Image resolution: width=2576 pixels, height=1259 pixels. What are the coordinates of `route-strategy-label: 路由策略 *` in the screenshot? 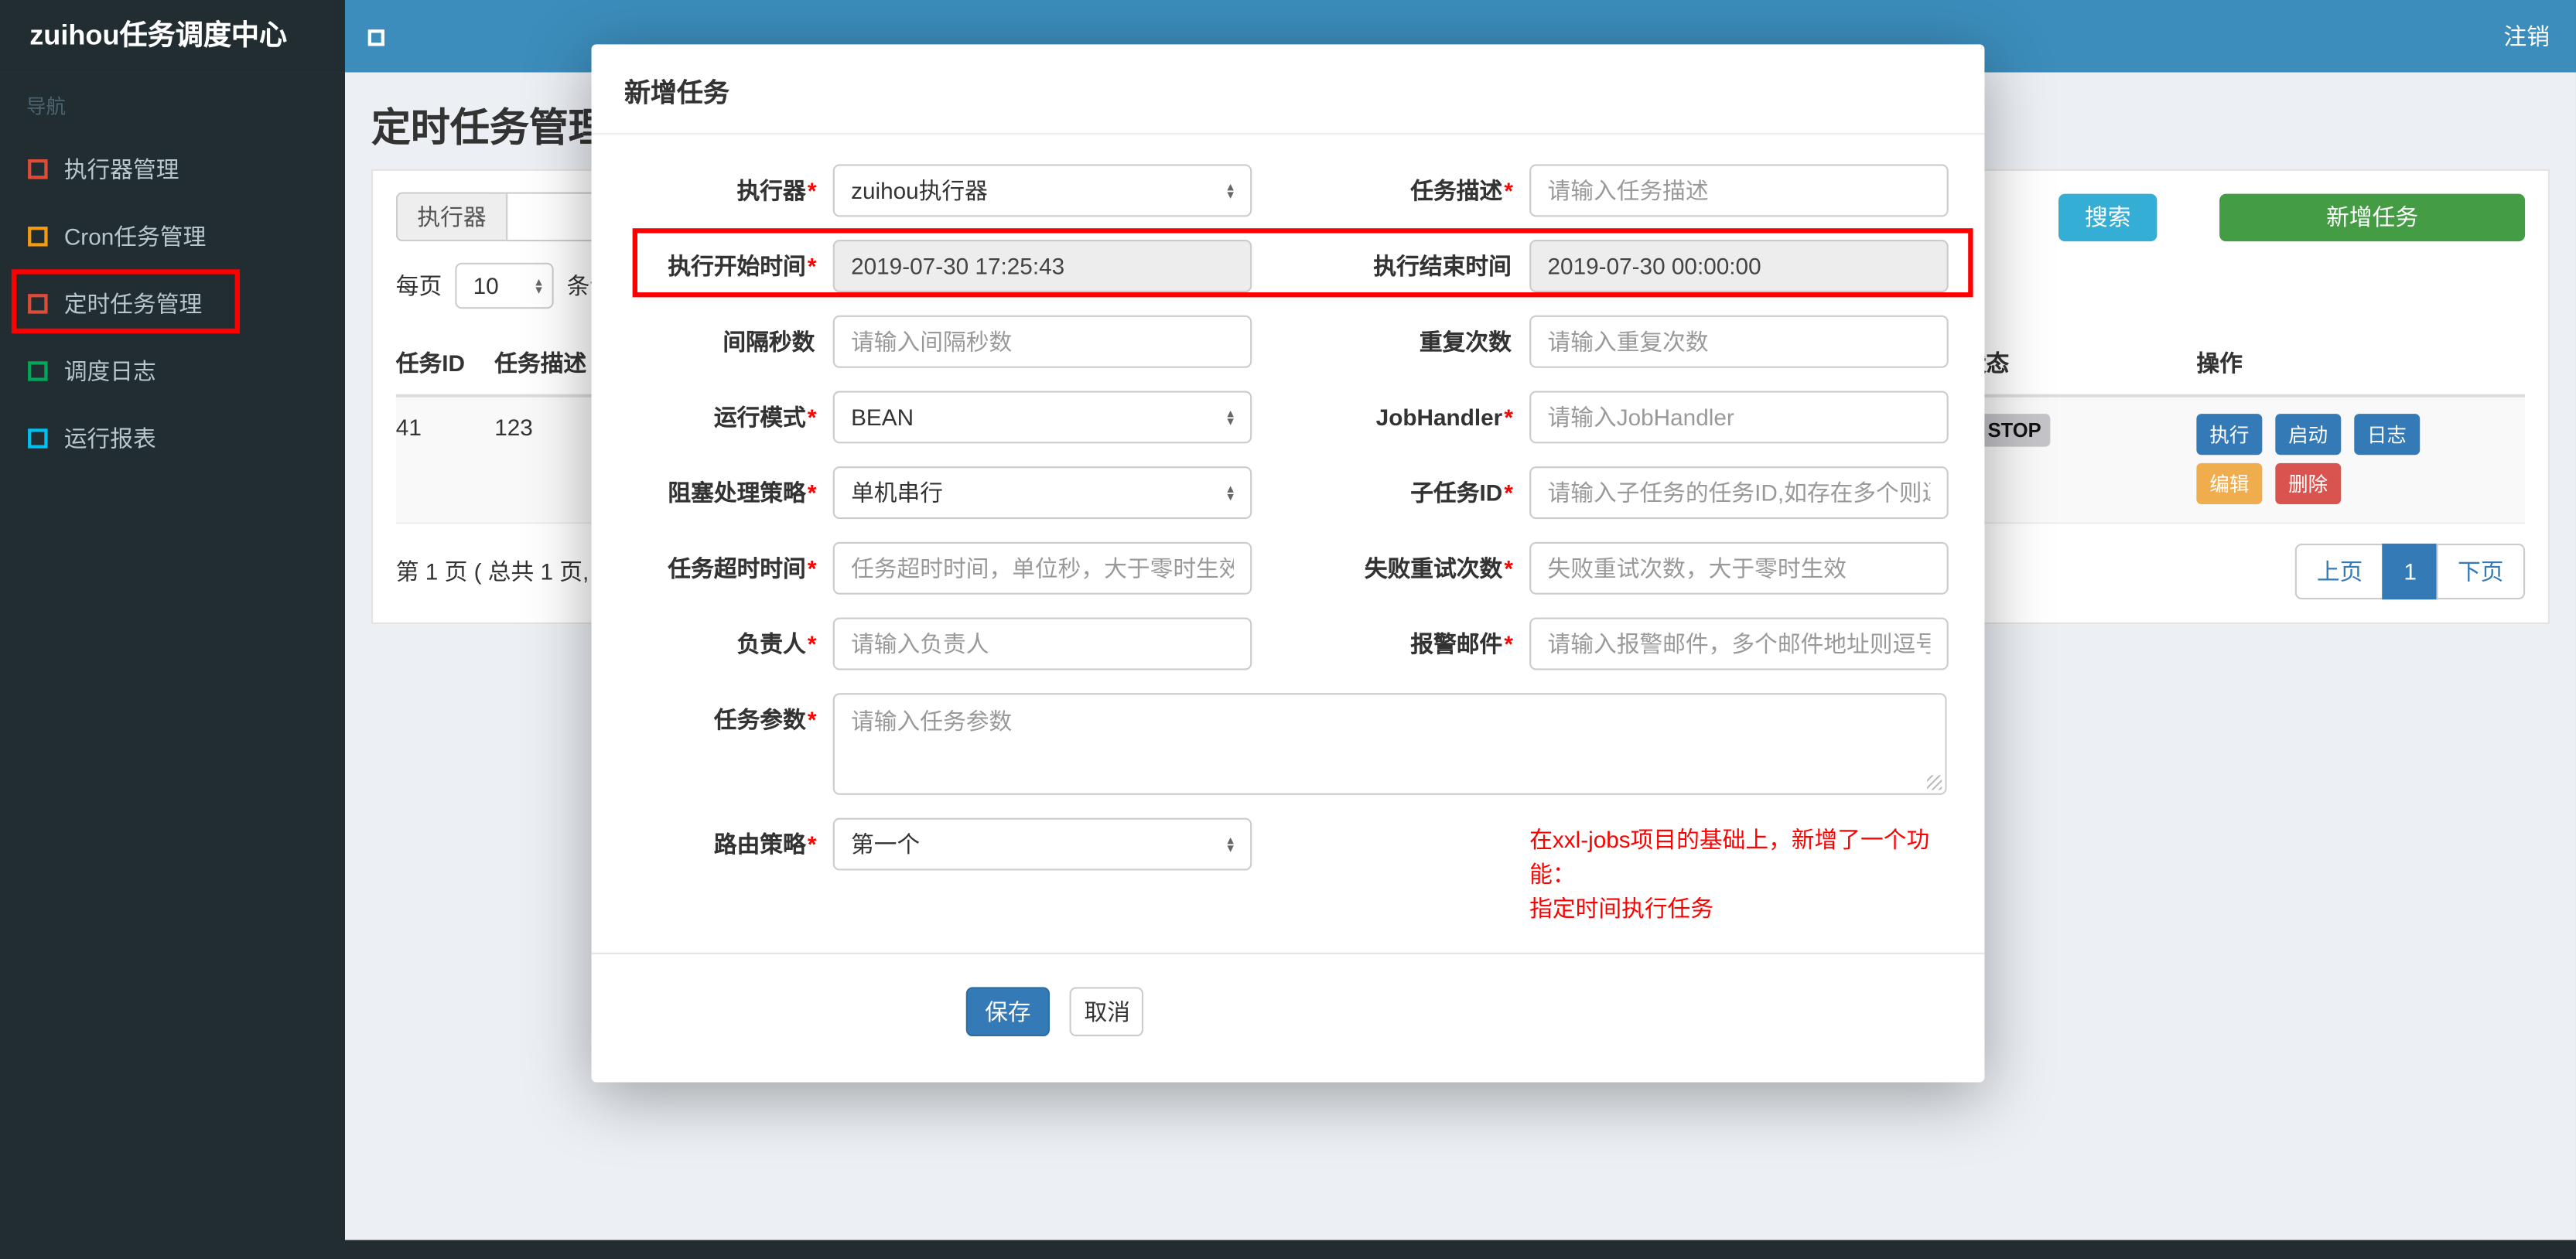 It's located at (765, 844).